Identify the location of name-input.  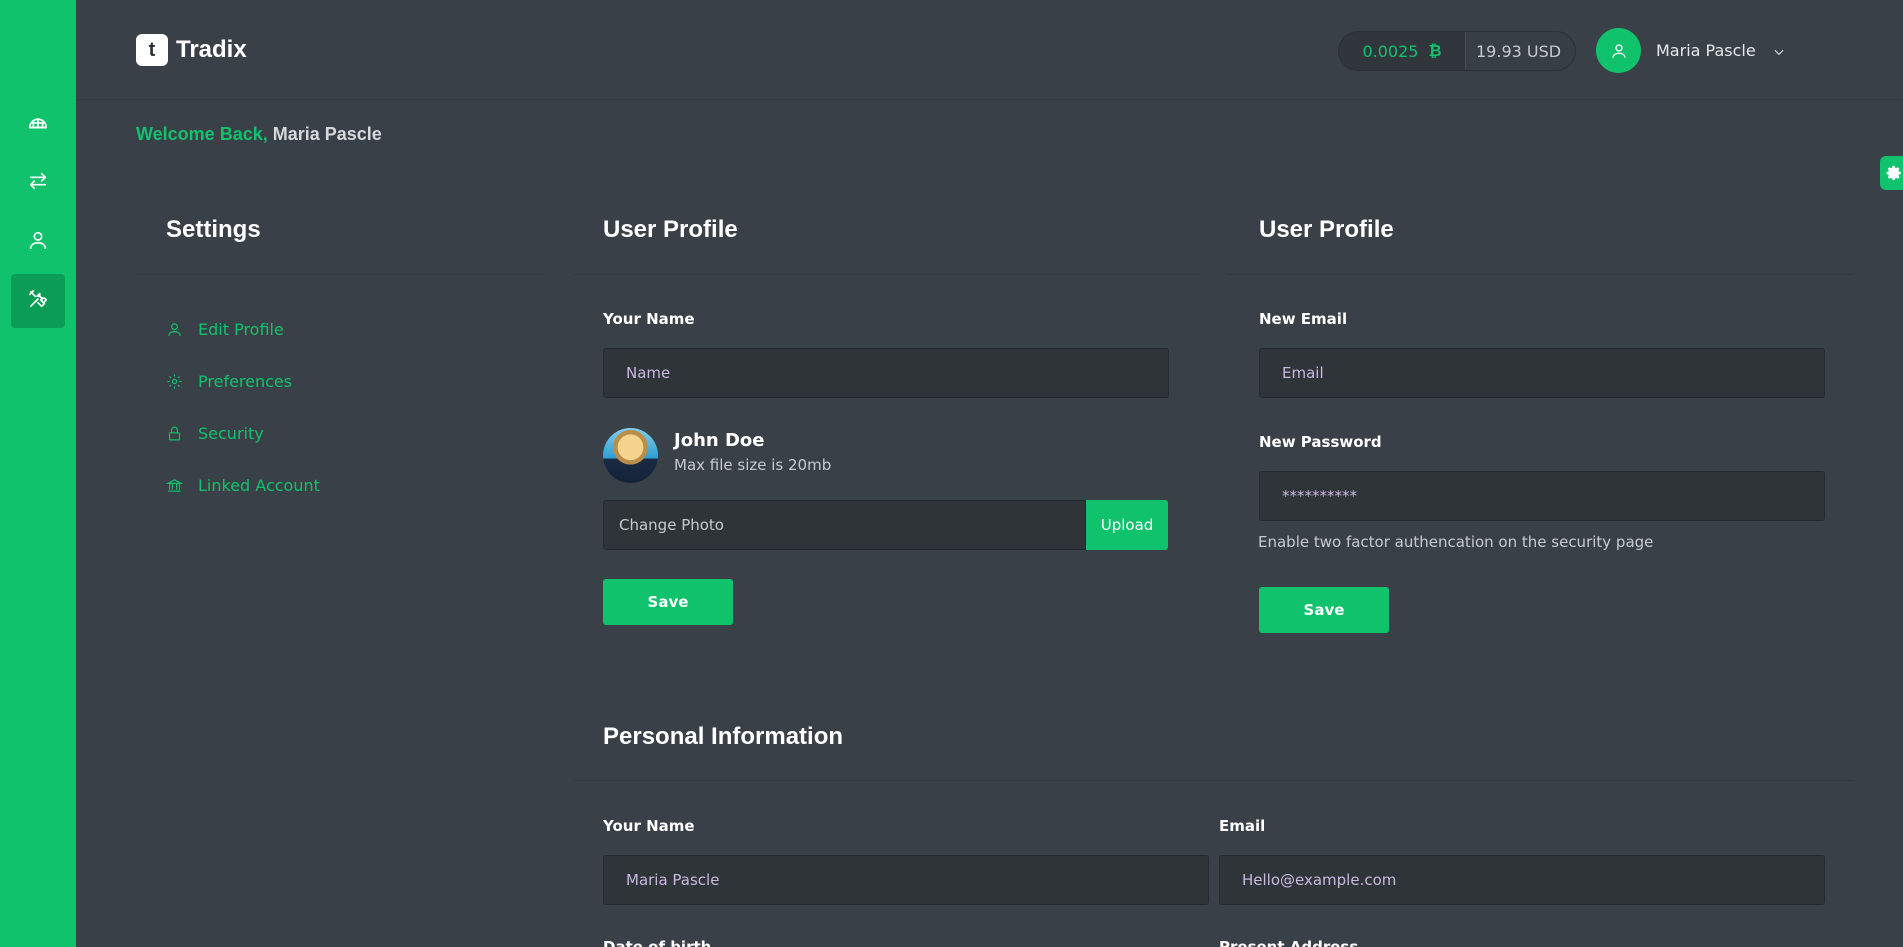
(886, 373).